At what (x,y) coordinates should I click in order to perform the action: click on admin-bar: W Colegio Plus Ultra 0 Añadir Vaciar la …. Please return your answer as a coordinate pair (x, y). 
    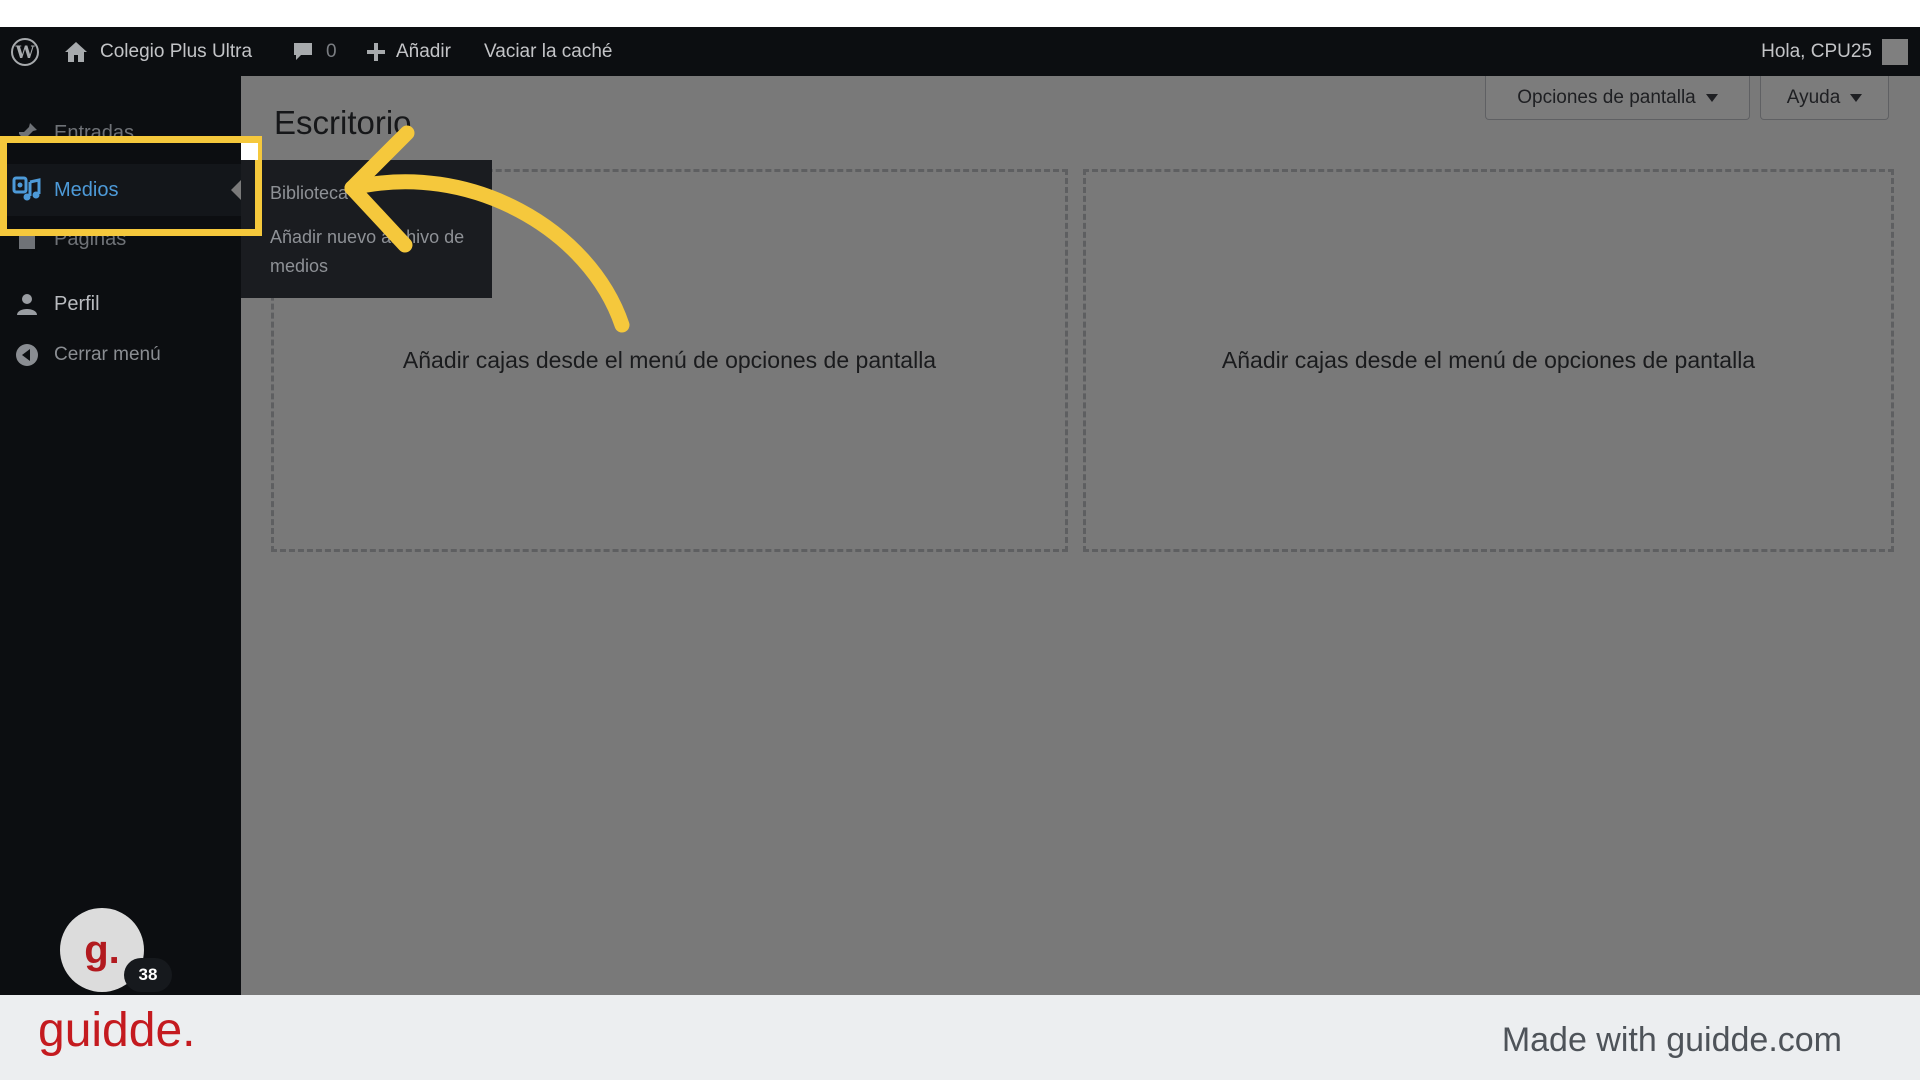
    Looking at the image, I should click on (960, 51).